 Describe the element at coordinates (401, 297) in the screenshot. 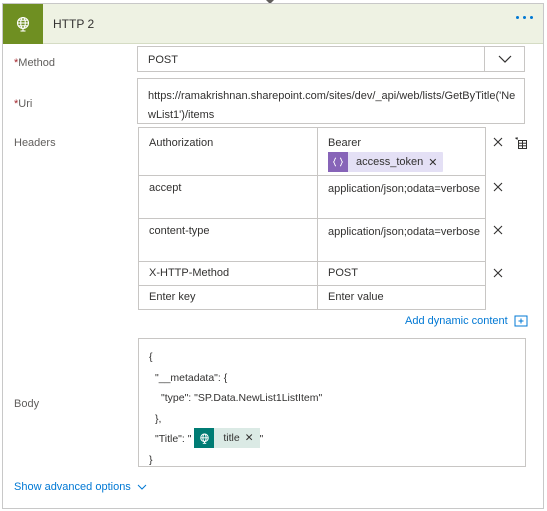

I see `new-header-value-input: Enter value` at that location.